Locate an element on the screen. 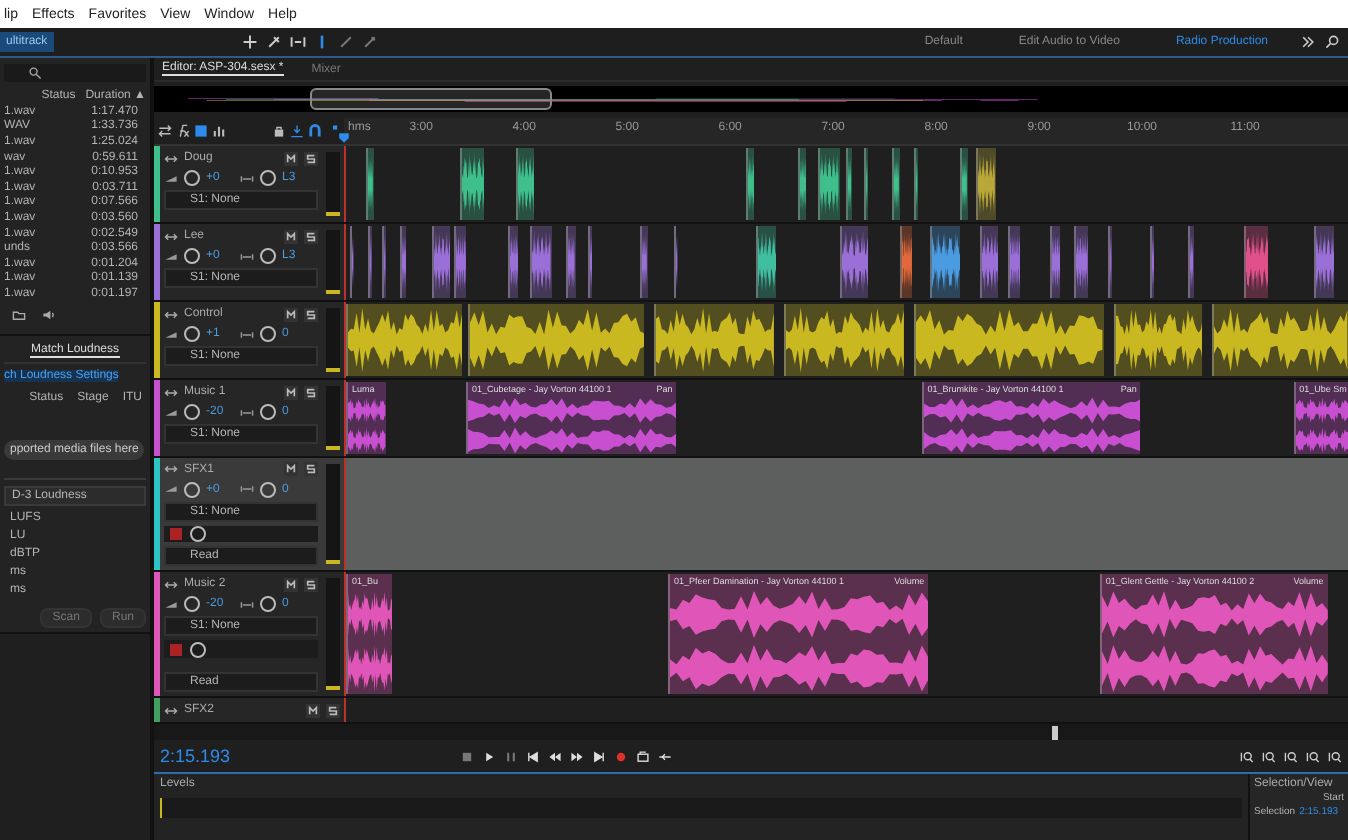 This screenshot has width=1348, height=840. more-icon is located at coordinates (1308, 42).